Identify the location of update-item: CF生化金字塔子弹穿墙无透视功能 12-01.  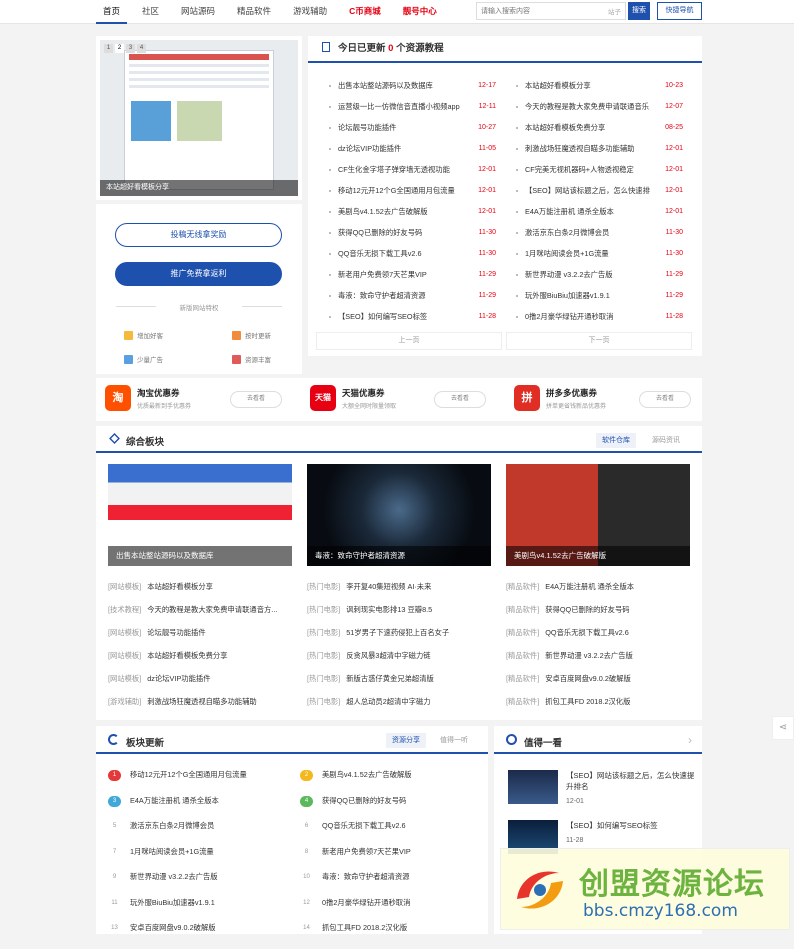
(411, 174).